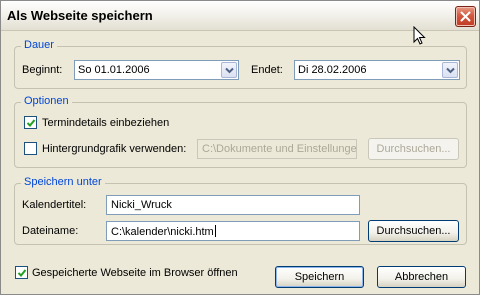  I want to click on calendar-title-label: Kalendertitel:, so click(54, 205).